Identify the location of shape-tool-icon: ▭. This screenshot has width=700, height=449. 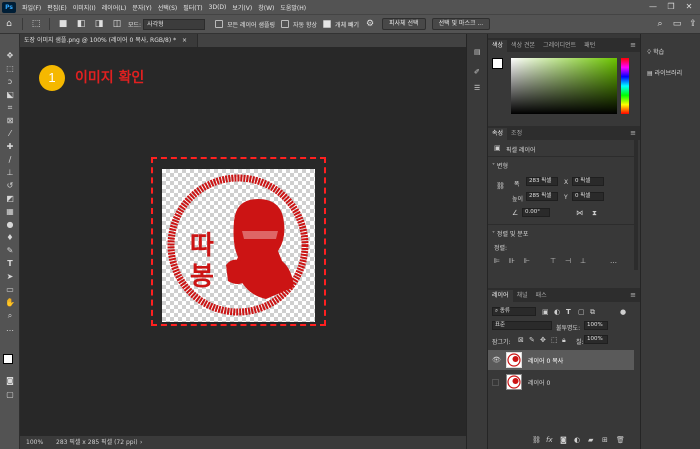
(10, 290).